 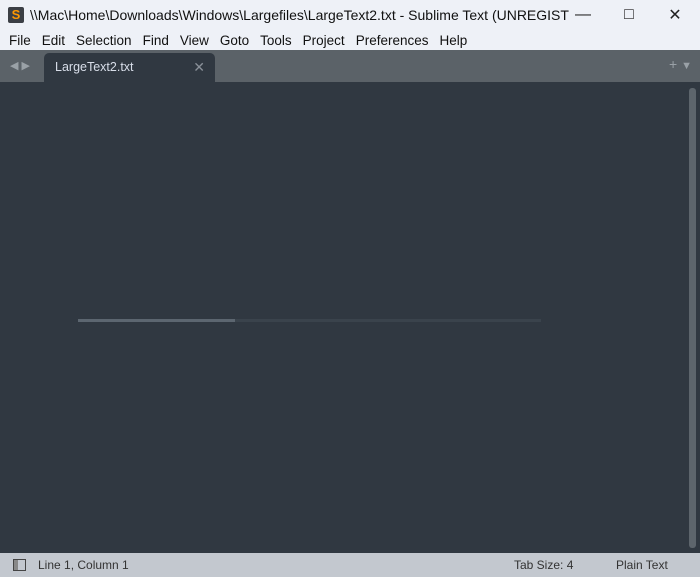 I want to click on new-tab-plus-icon: +, so click(x=673, y=64).